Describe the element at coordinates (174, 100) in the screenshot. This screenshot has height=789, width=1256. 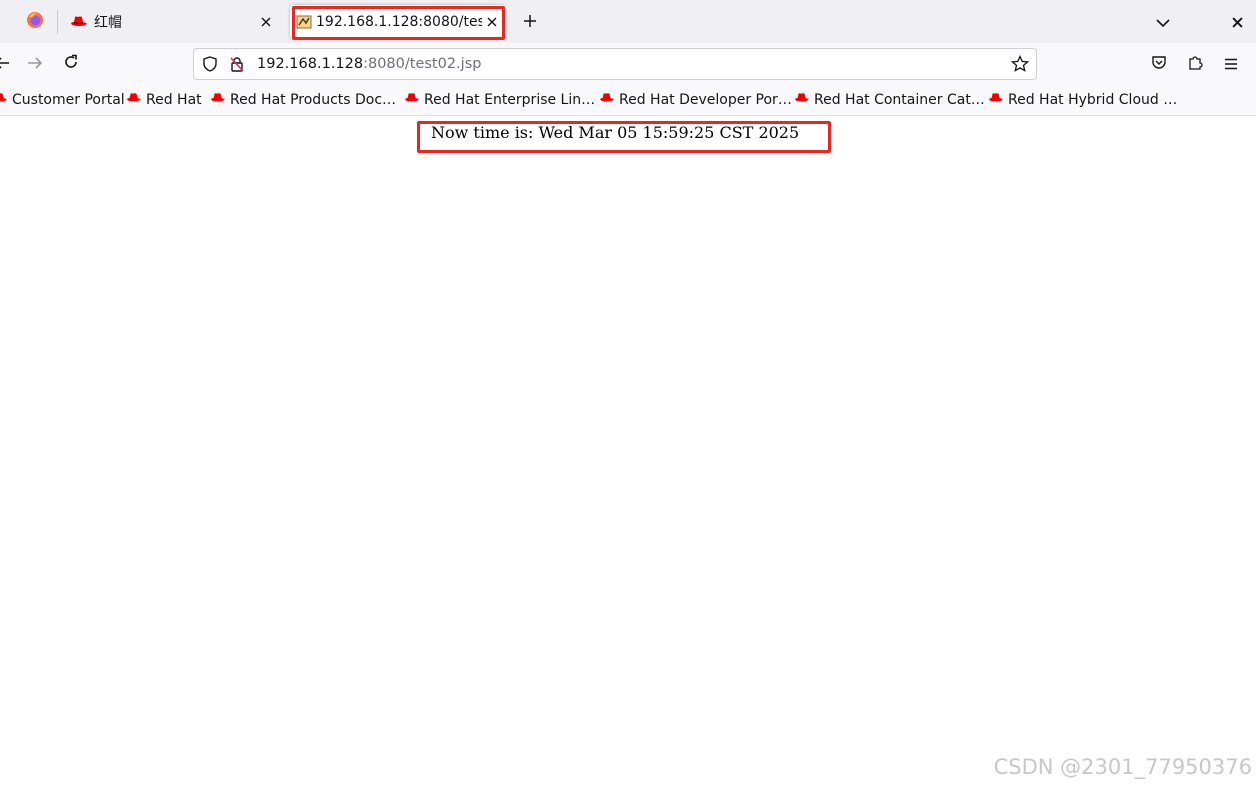
I see `bookmark-label: Red Hat` at that location.